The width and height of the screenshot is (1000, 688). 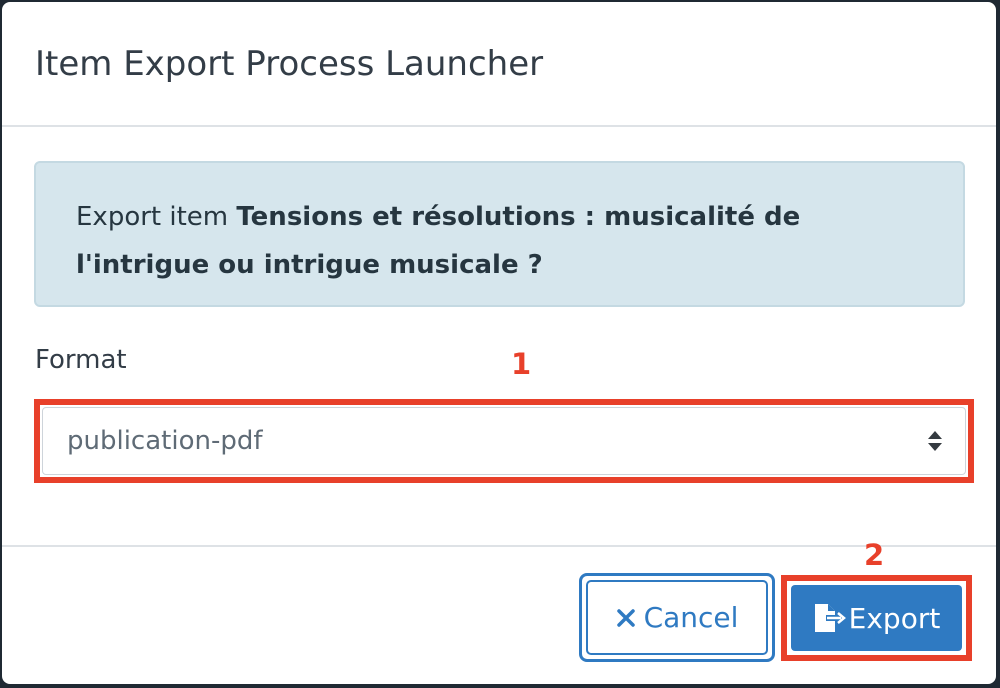 I want to click on format-select-highlight: publication-pdf, so click(x=504, y=441).